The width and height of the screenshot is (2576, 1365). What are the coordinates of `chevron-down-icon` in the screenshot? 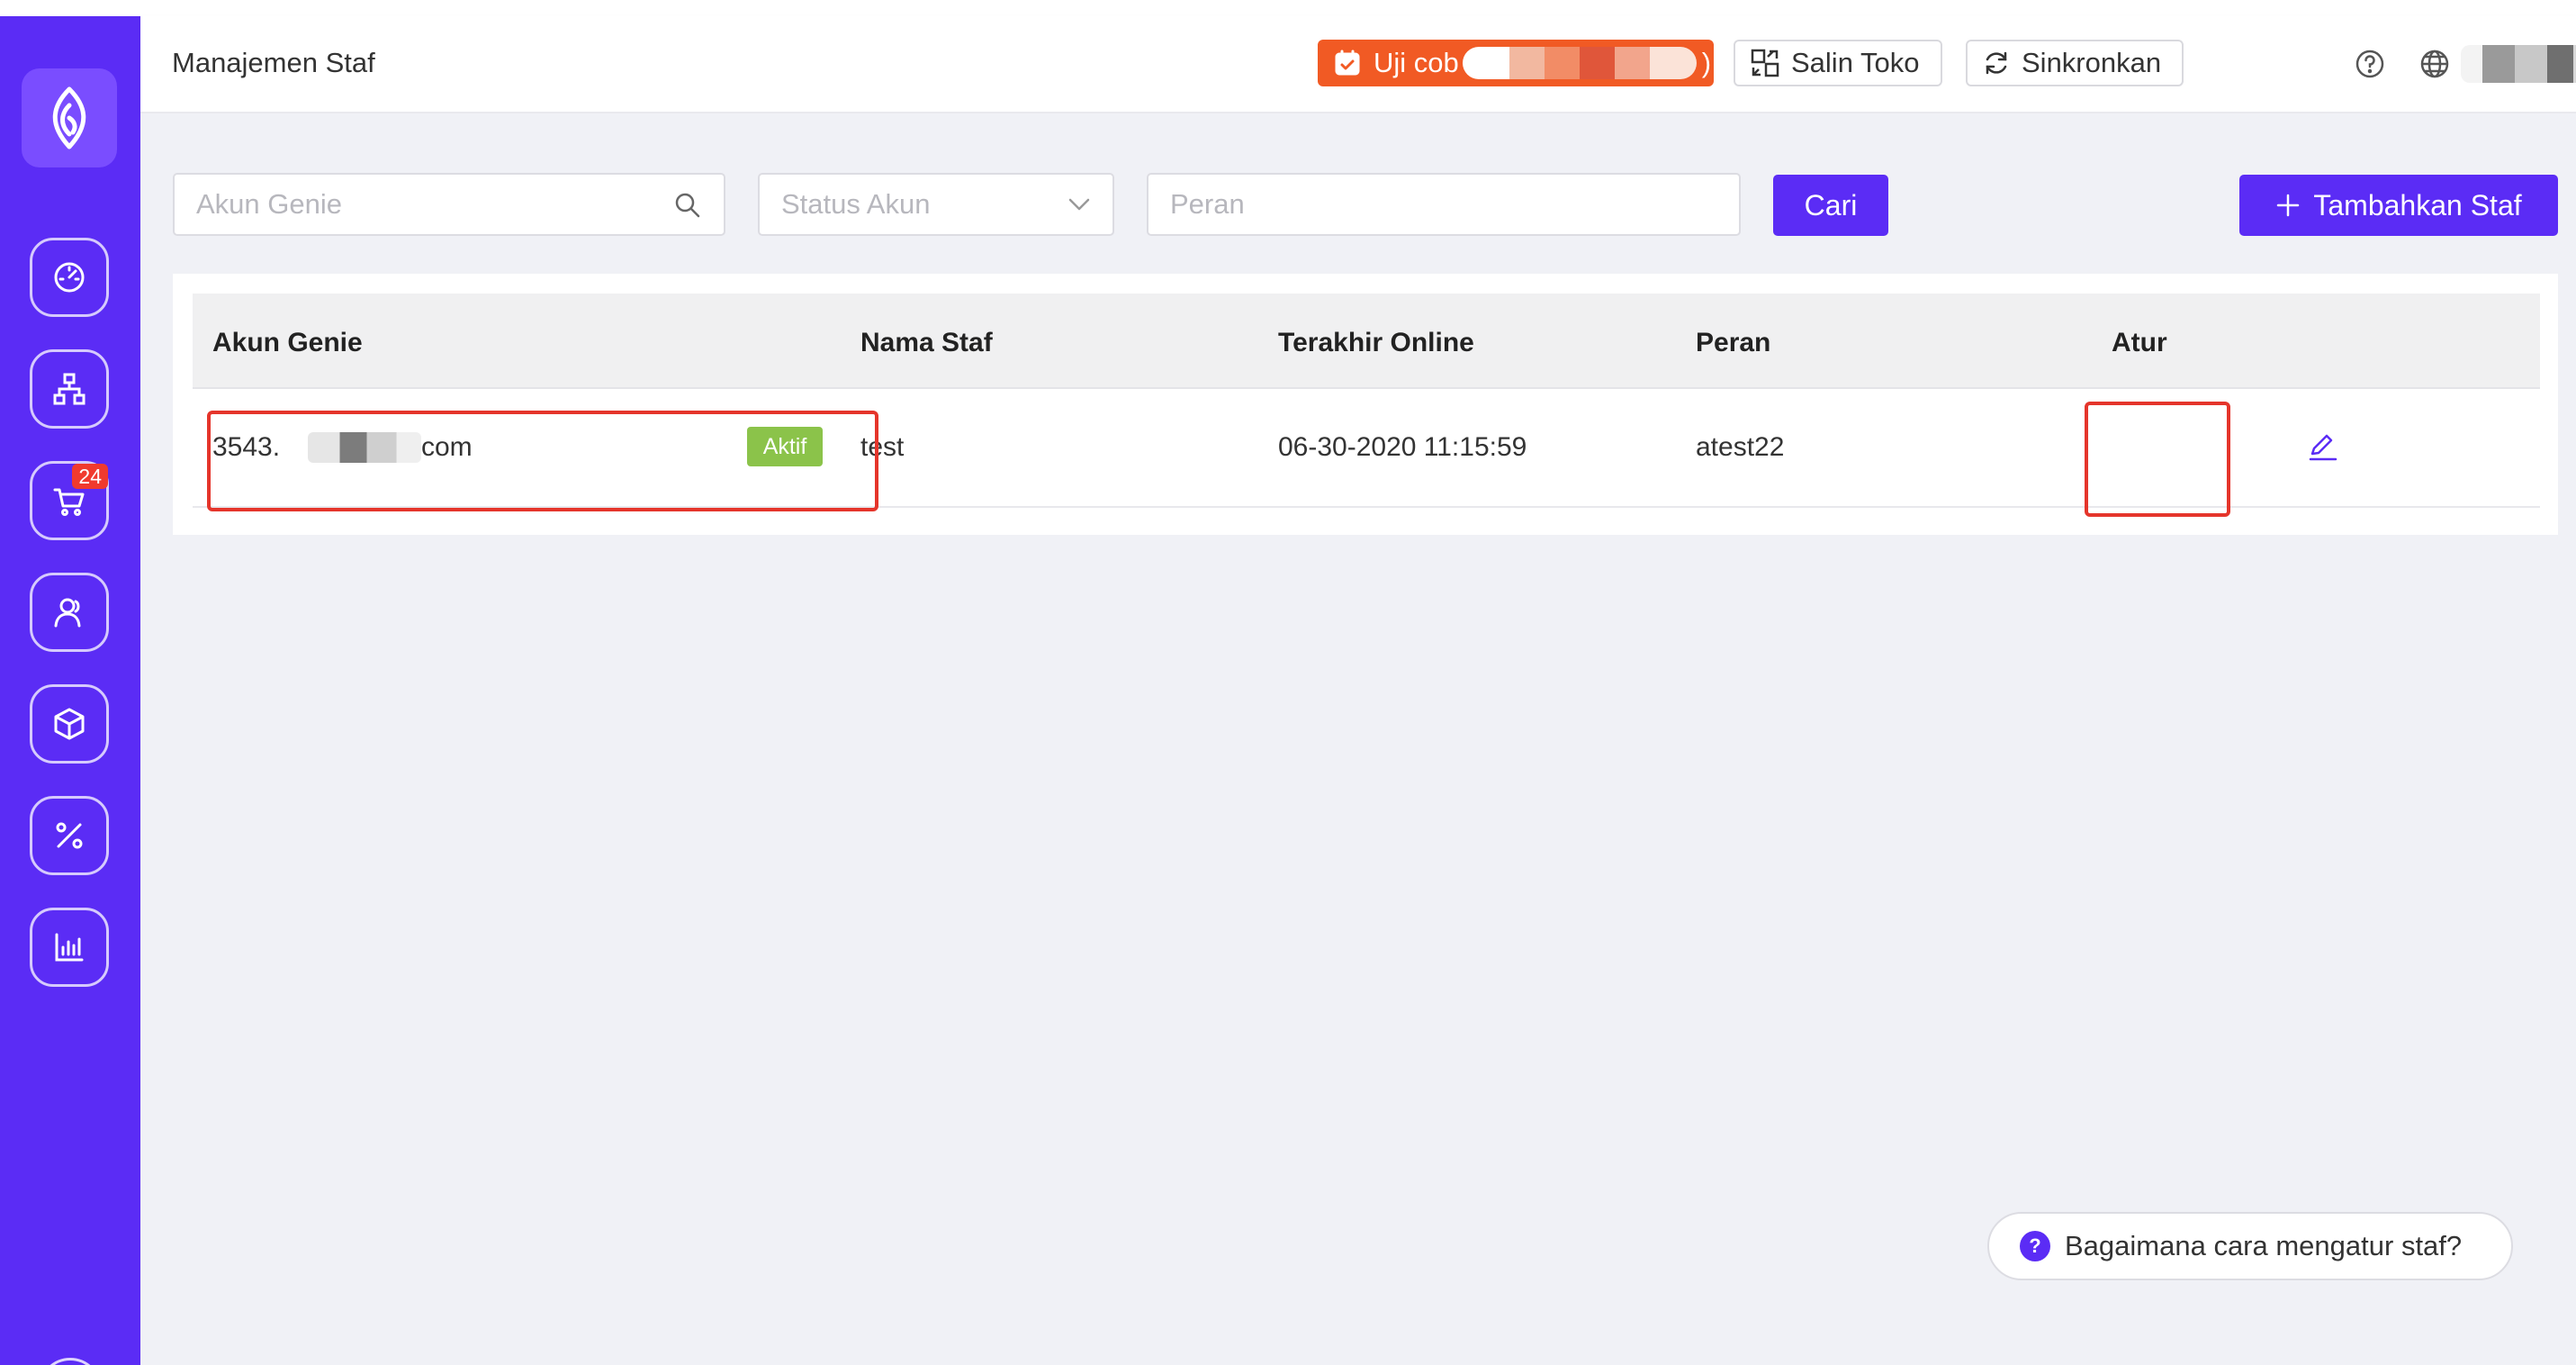 It's located at (1079, 204).